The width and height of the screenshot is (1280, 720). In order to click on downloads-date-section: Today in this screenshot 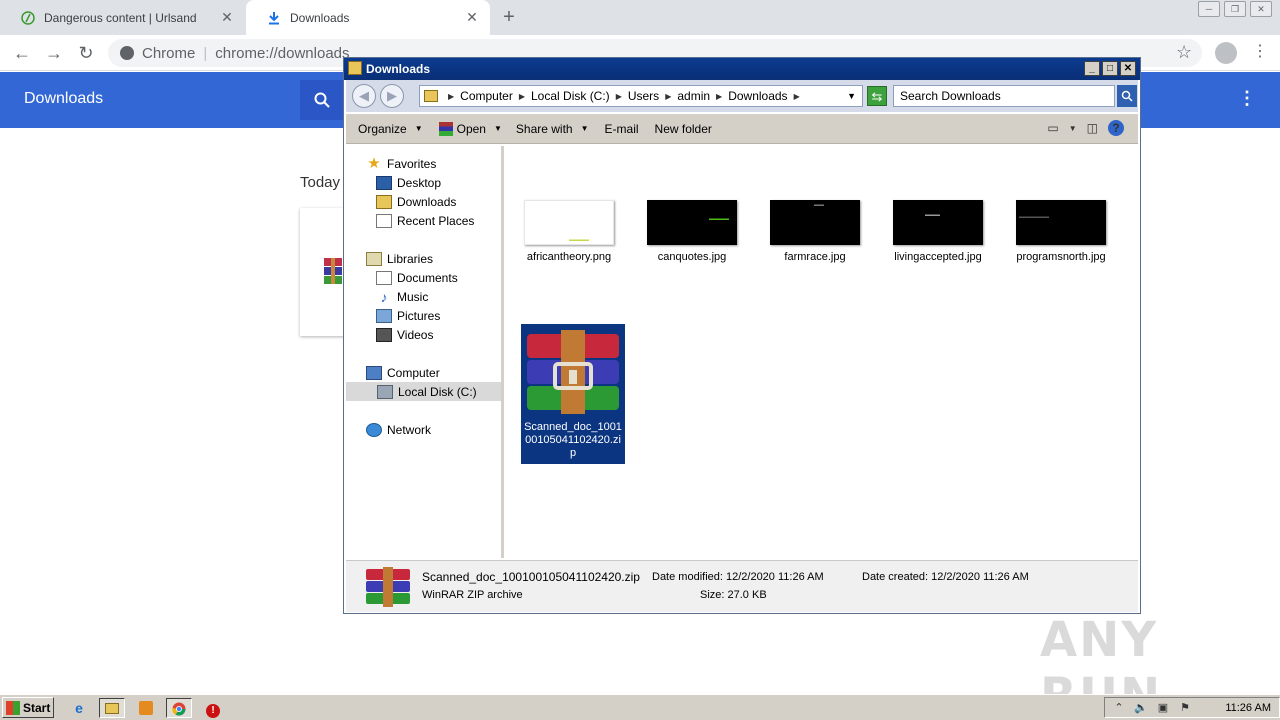, I will do `click(320, 182)`.